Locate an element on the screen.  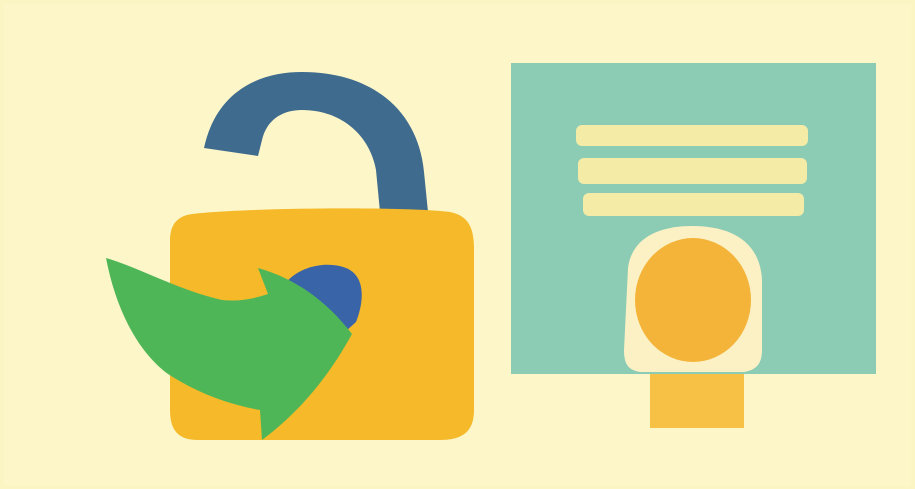
badge-tab is located at coordinates (697, 401).